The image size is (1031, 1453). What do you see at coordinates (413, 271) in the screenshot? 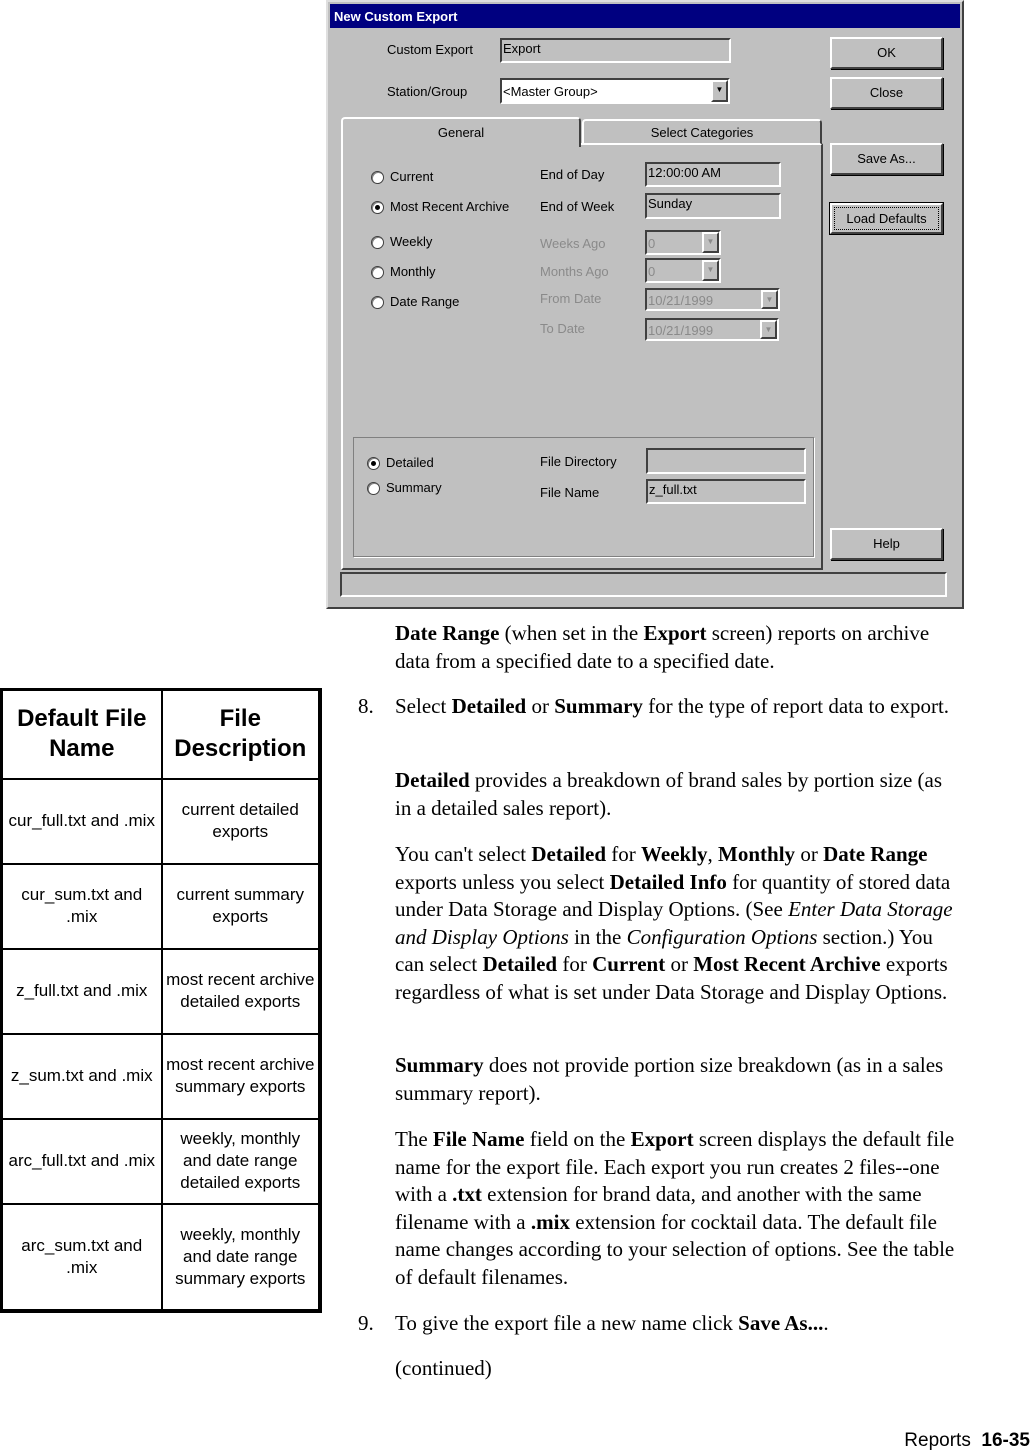
I see `period-monthly-label: Monthly` at bounding box center [413, 271].